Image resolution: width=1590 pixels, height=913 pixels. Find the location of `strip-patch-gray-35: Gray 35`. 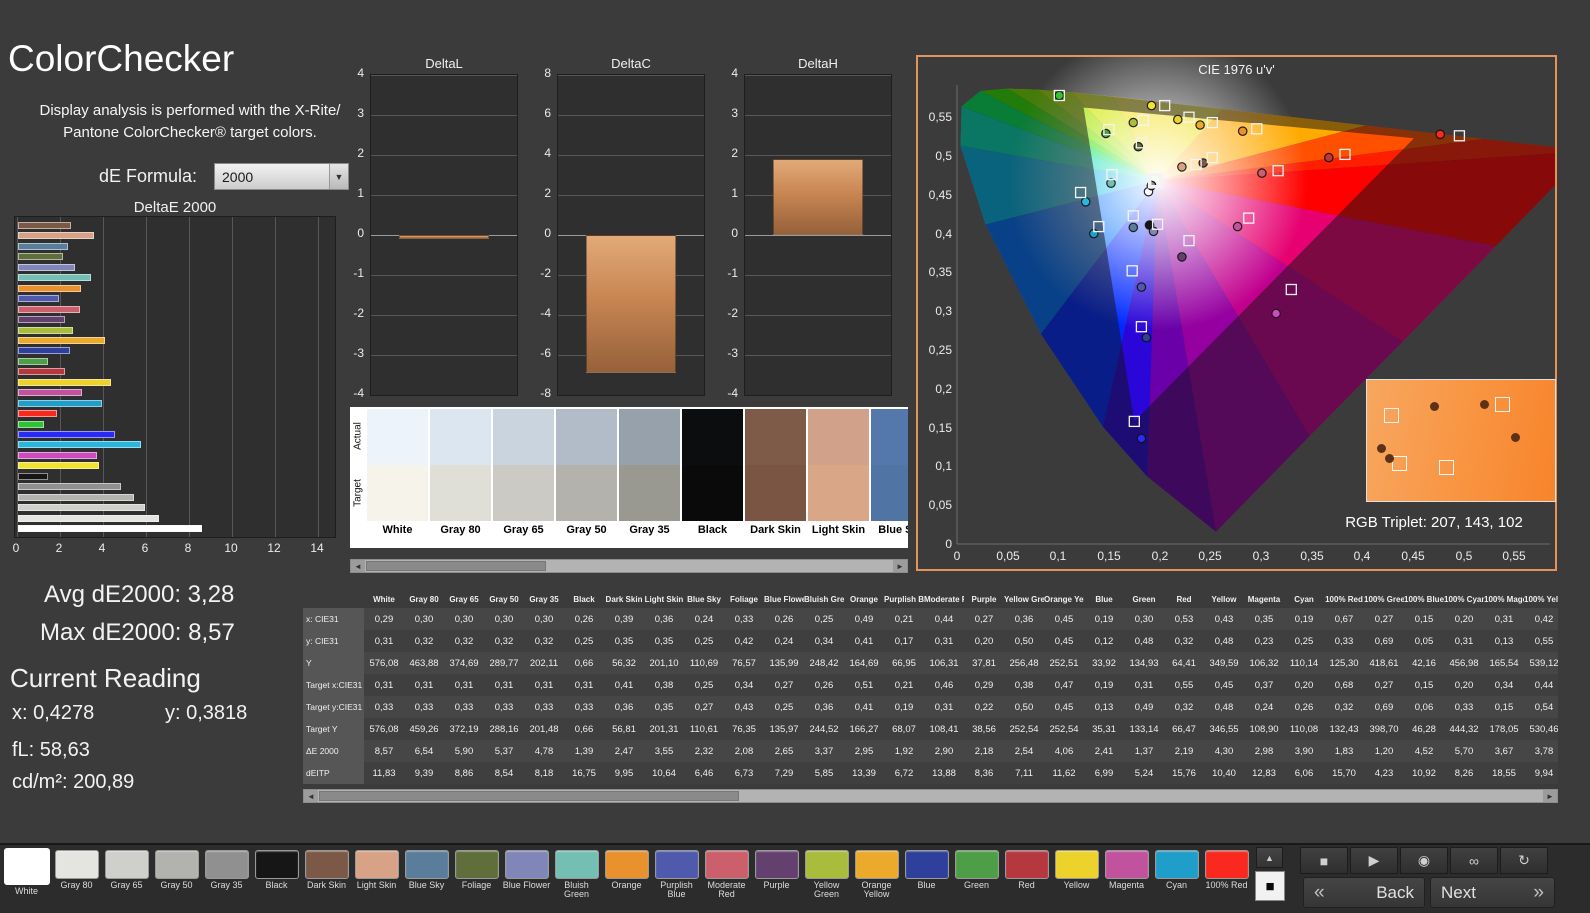

strip-patch-gray-35: Gray 35 is located at coordinates (649, 475).